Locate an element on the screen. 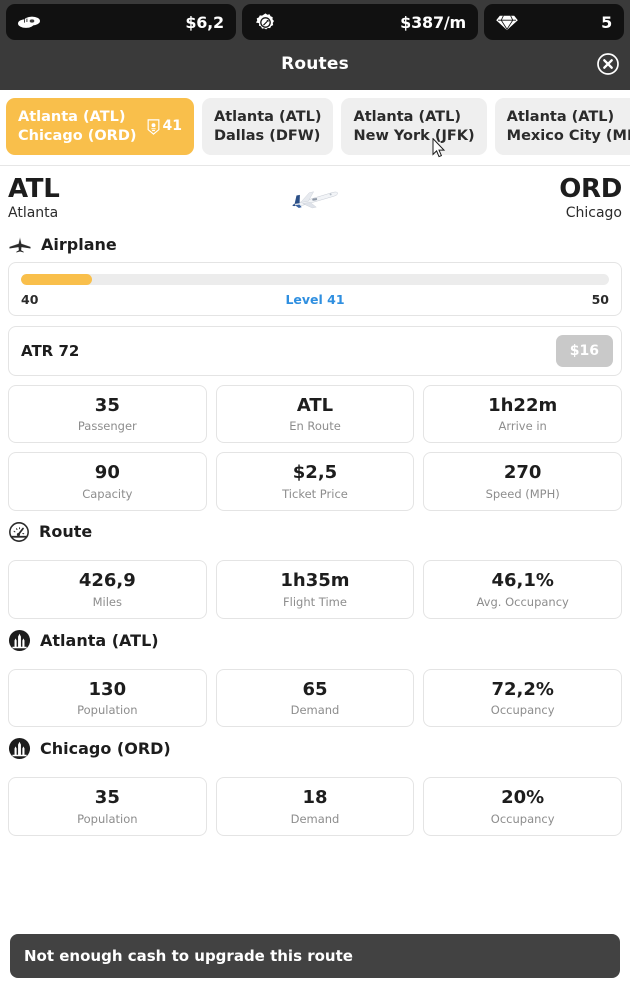  destination-endpoint: ORD Chicago is located at coordinates (590, 198).